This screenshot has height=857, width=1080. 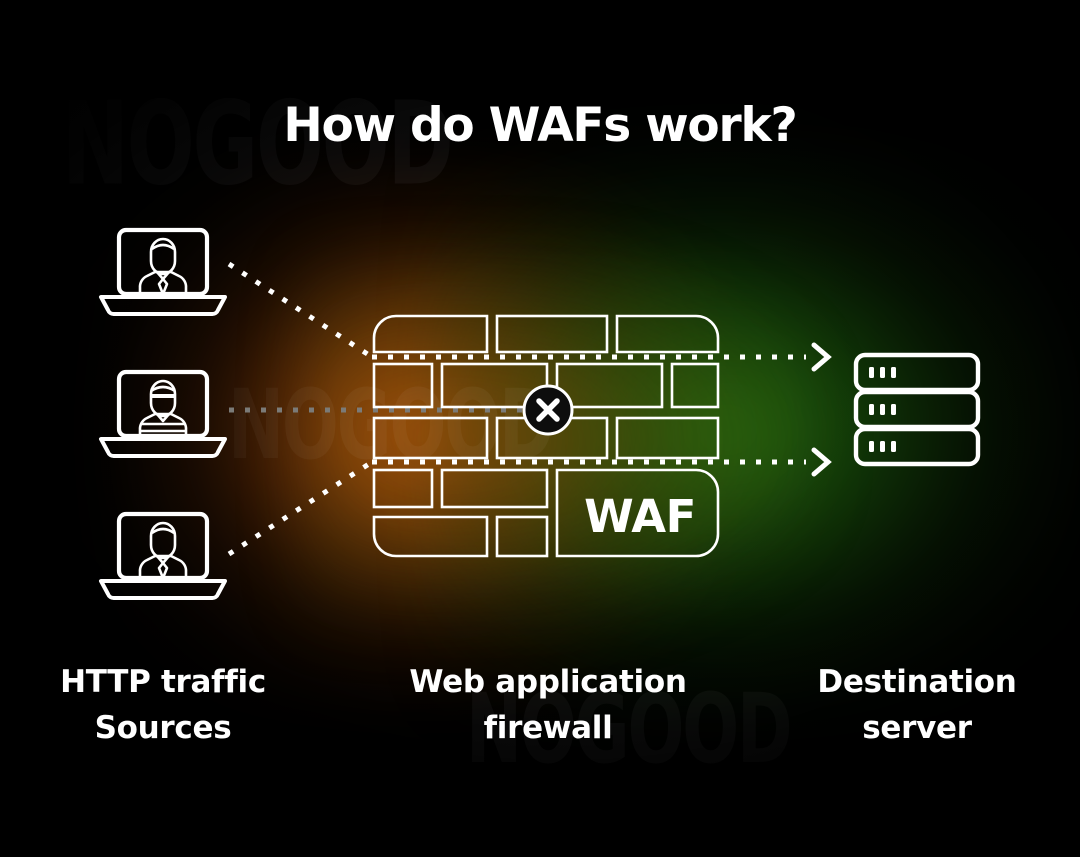 What do you see at coordinates (548, 705) in the screenshot?
I see `caption-web-application-firewall: Web application firewall` at bounding box center [548, 705].